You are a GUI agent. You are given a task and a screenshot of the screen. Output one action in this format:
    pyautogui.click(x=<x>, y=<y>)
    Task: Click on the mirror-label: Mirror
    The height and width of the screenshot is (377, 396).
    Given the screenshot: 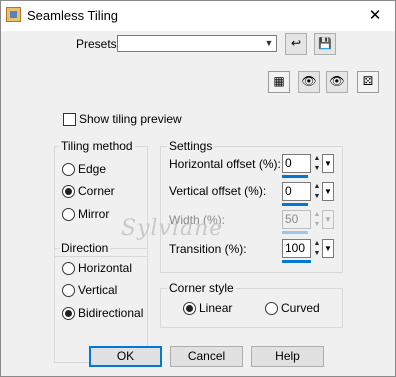 What is the action you would take?
    pyautogui.click(x=94, y=214)
    